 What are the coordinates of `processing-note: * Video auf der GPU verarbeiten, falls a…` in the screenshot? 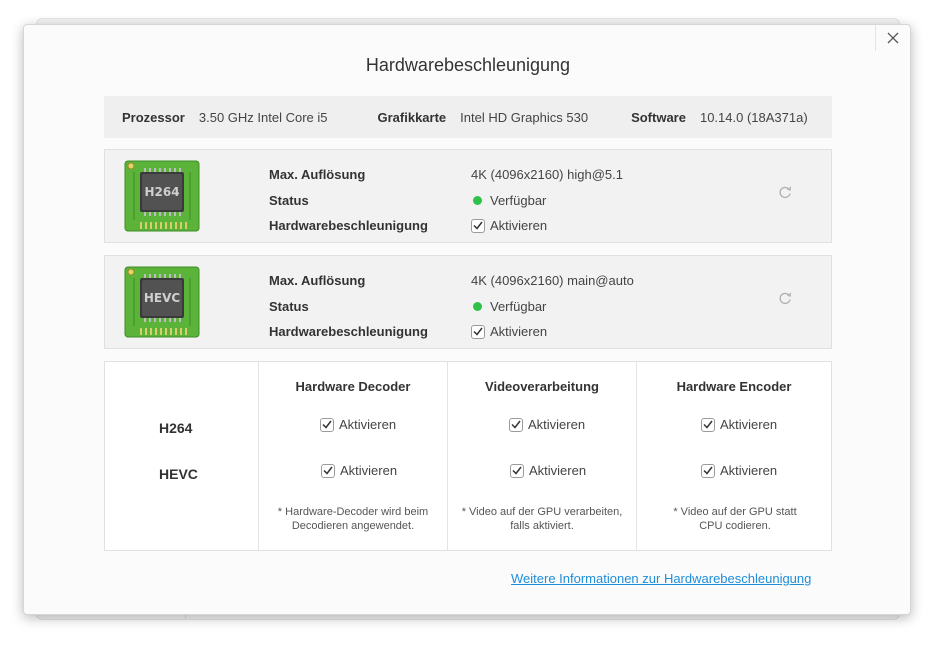 It's located at (542, 519).